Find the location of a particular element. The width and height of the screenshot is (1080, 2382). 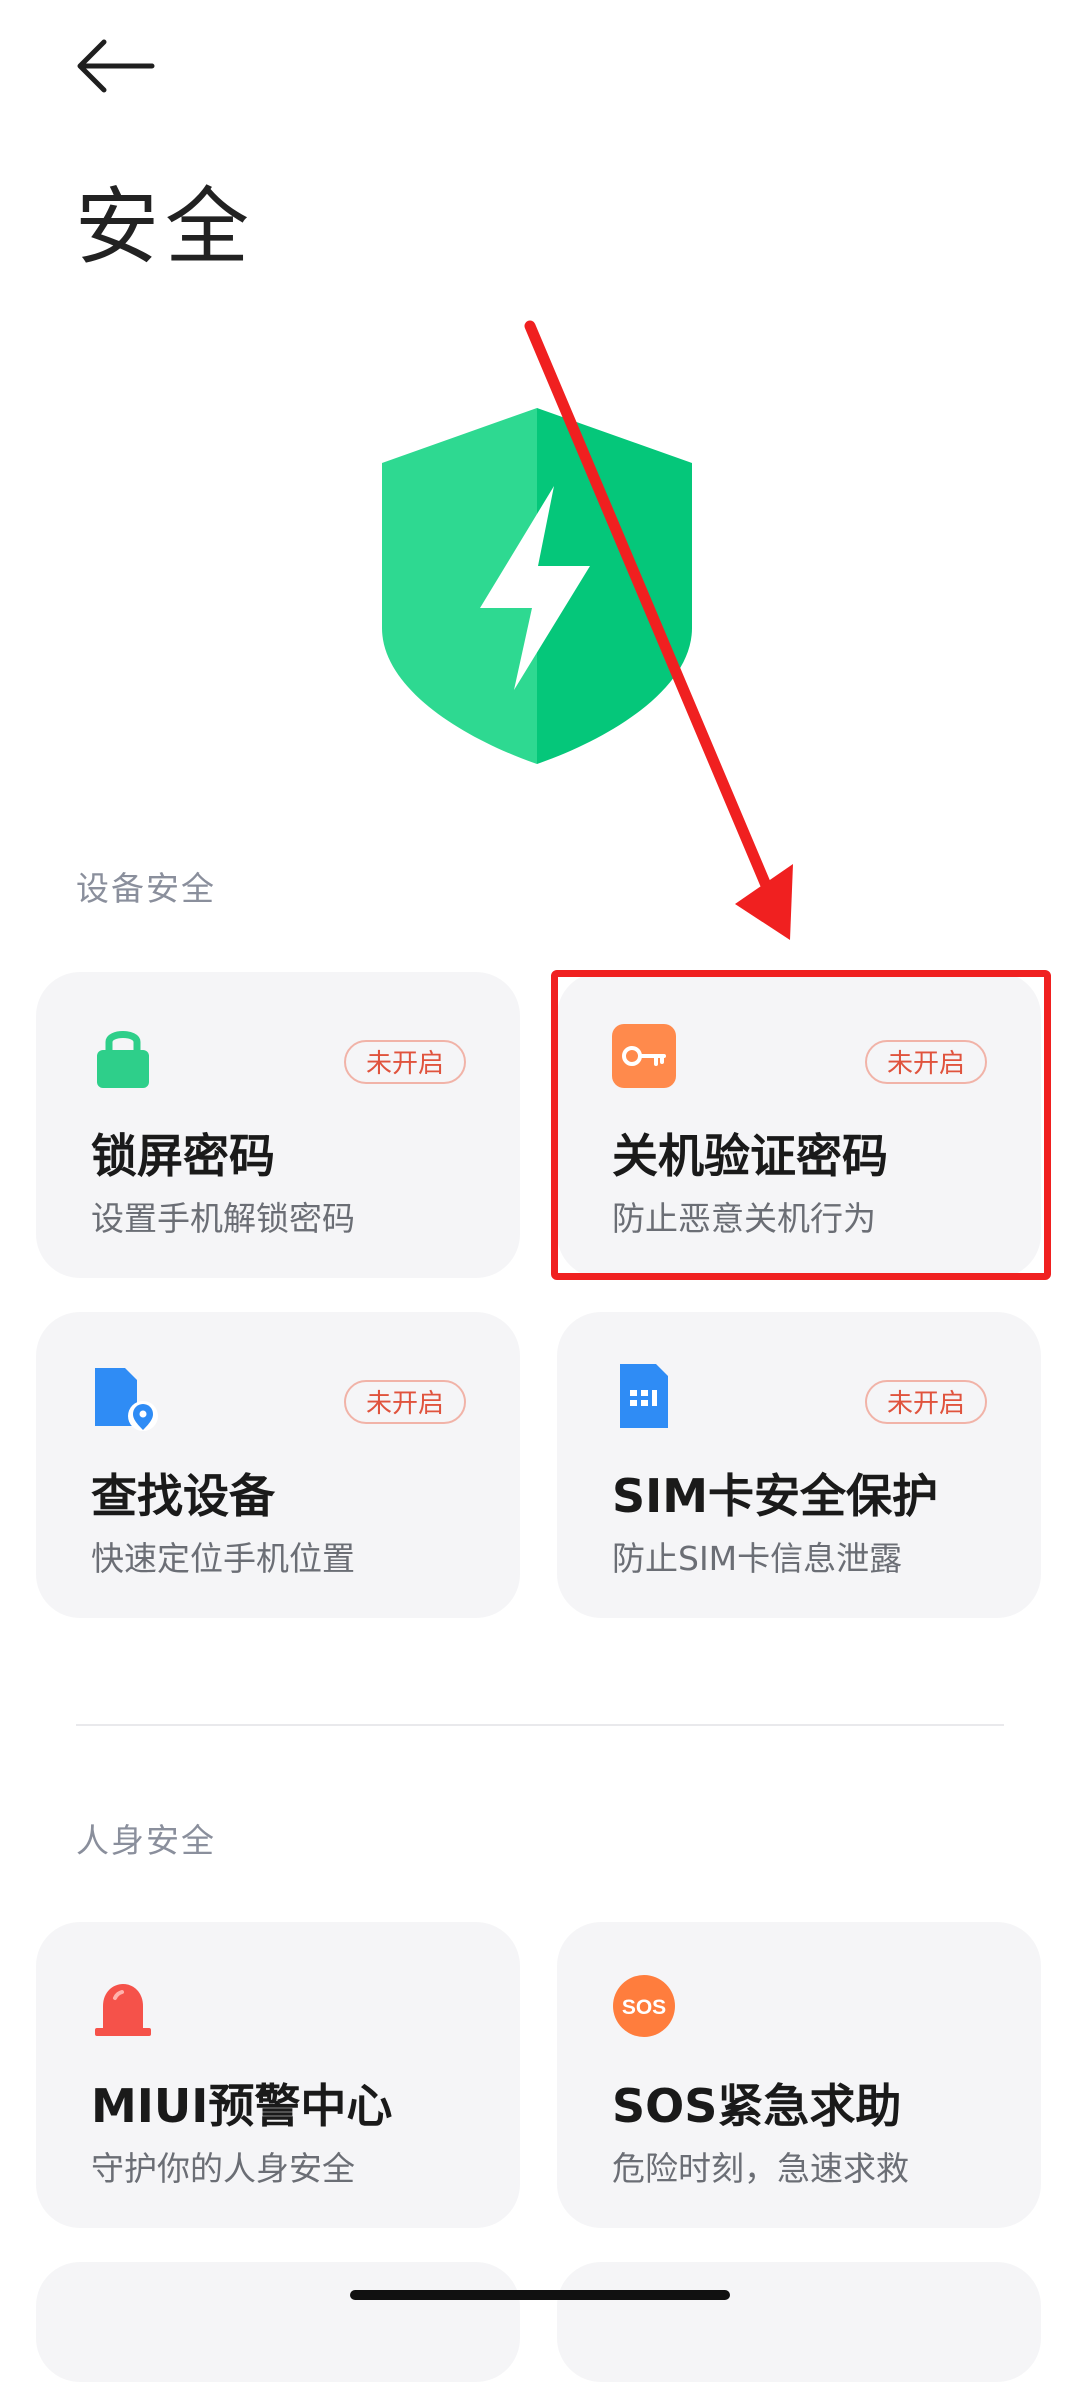

page-title: 安全 is located at coordinates (165, 227).